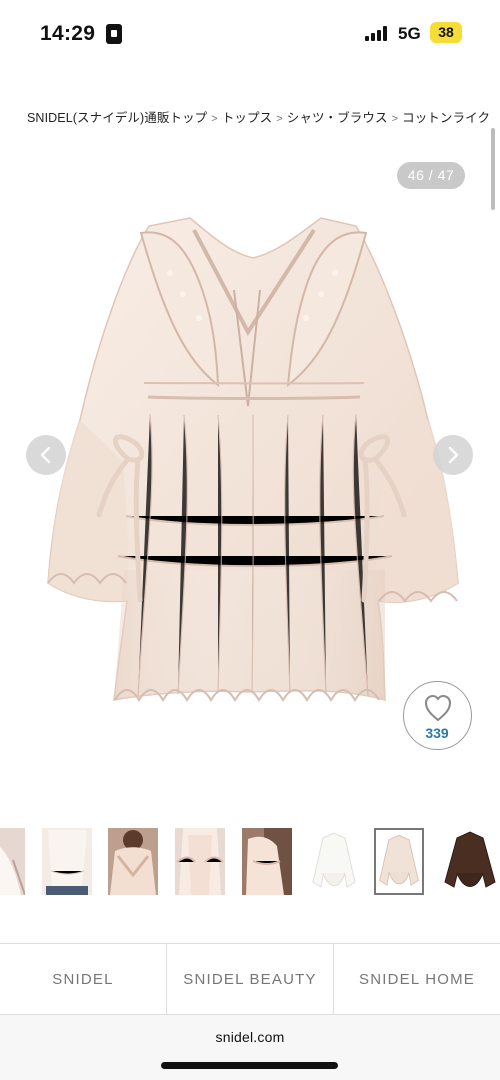 Image resolution: width=500 pixels, height=1080 pixels. What do you see at coordinates (117, 118) in the screenshot?
I see `breadcrumb-home: SNIDEL(スナイデル)通販トップ` at bounding box center [117, 118].